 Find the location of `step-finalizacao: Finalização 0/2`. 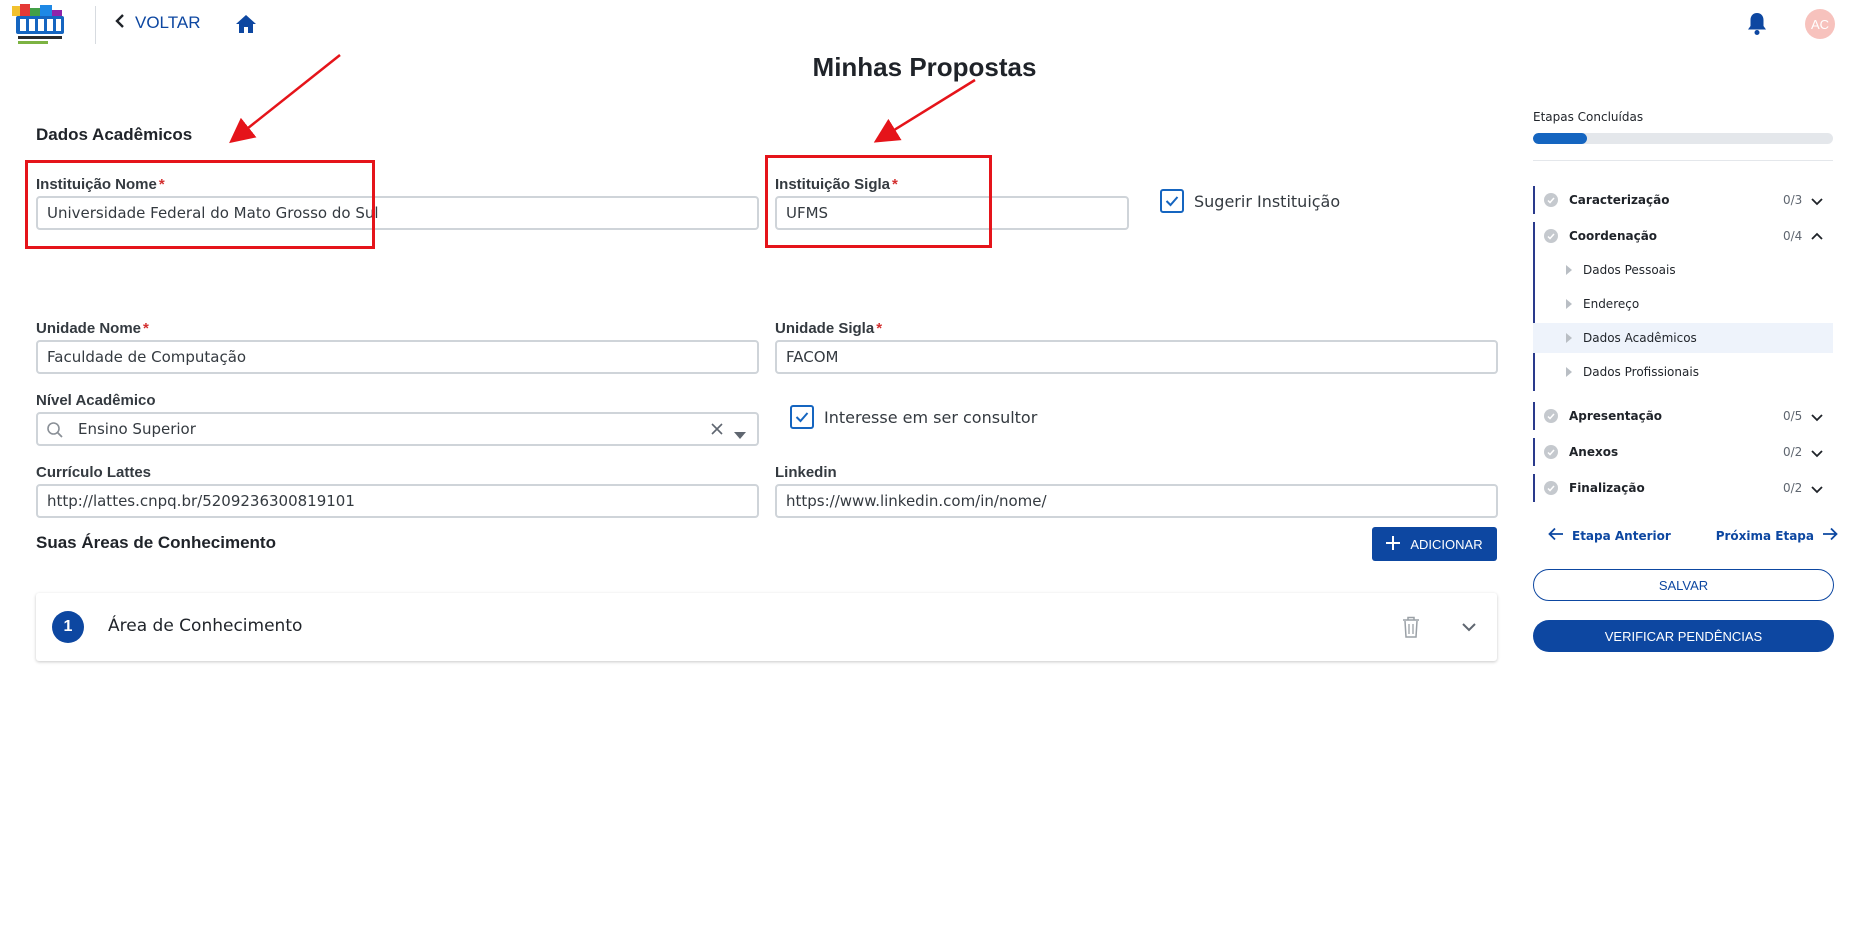

step-finalizacao: Finalização 0/2 is located at coordinates (1683, 488).